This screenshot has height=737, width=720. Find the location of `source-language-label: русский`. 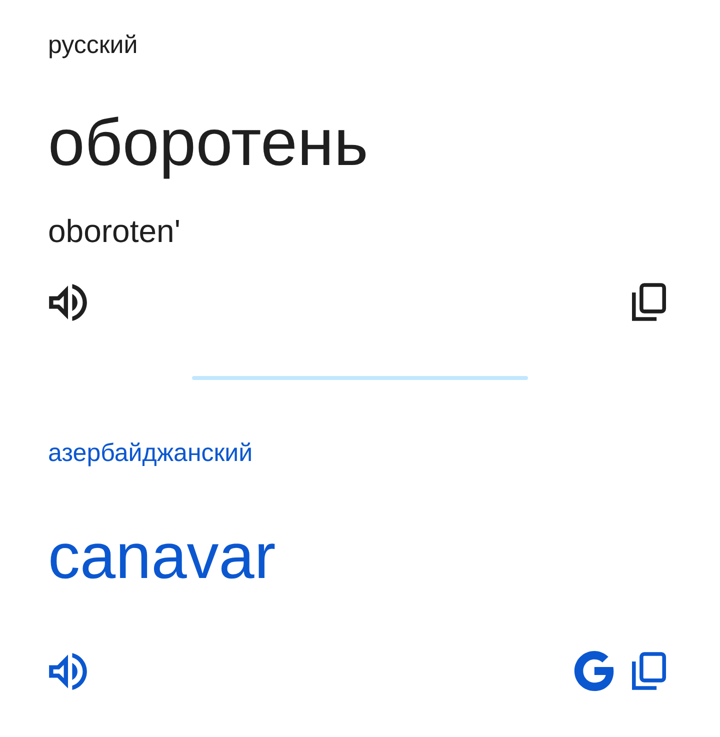

source-language-label: русский is located at coordinates (93, 45).